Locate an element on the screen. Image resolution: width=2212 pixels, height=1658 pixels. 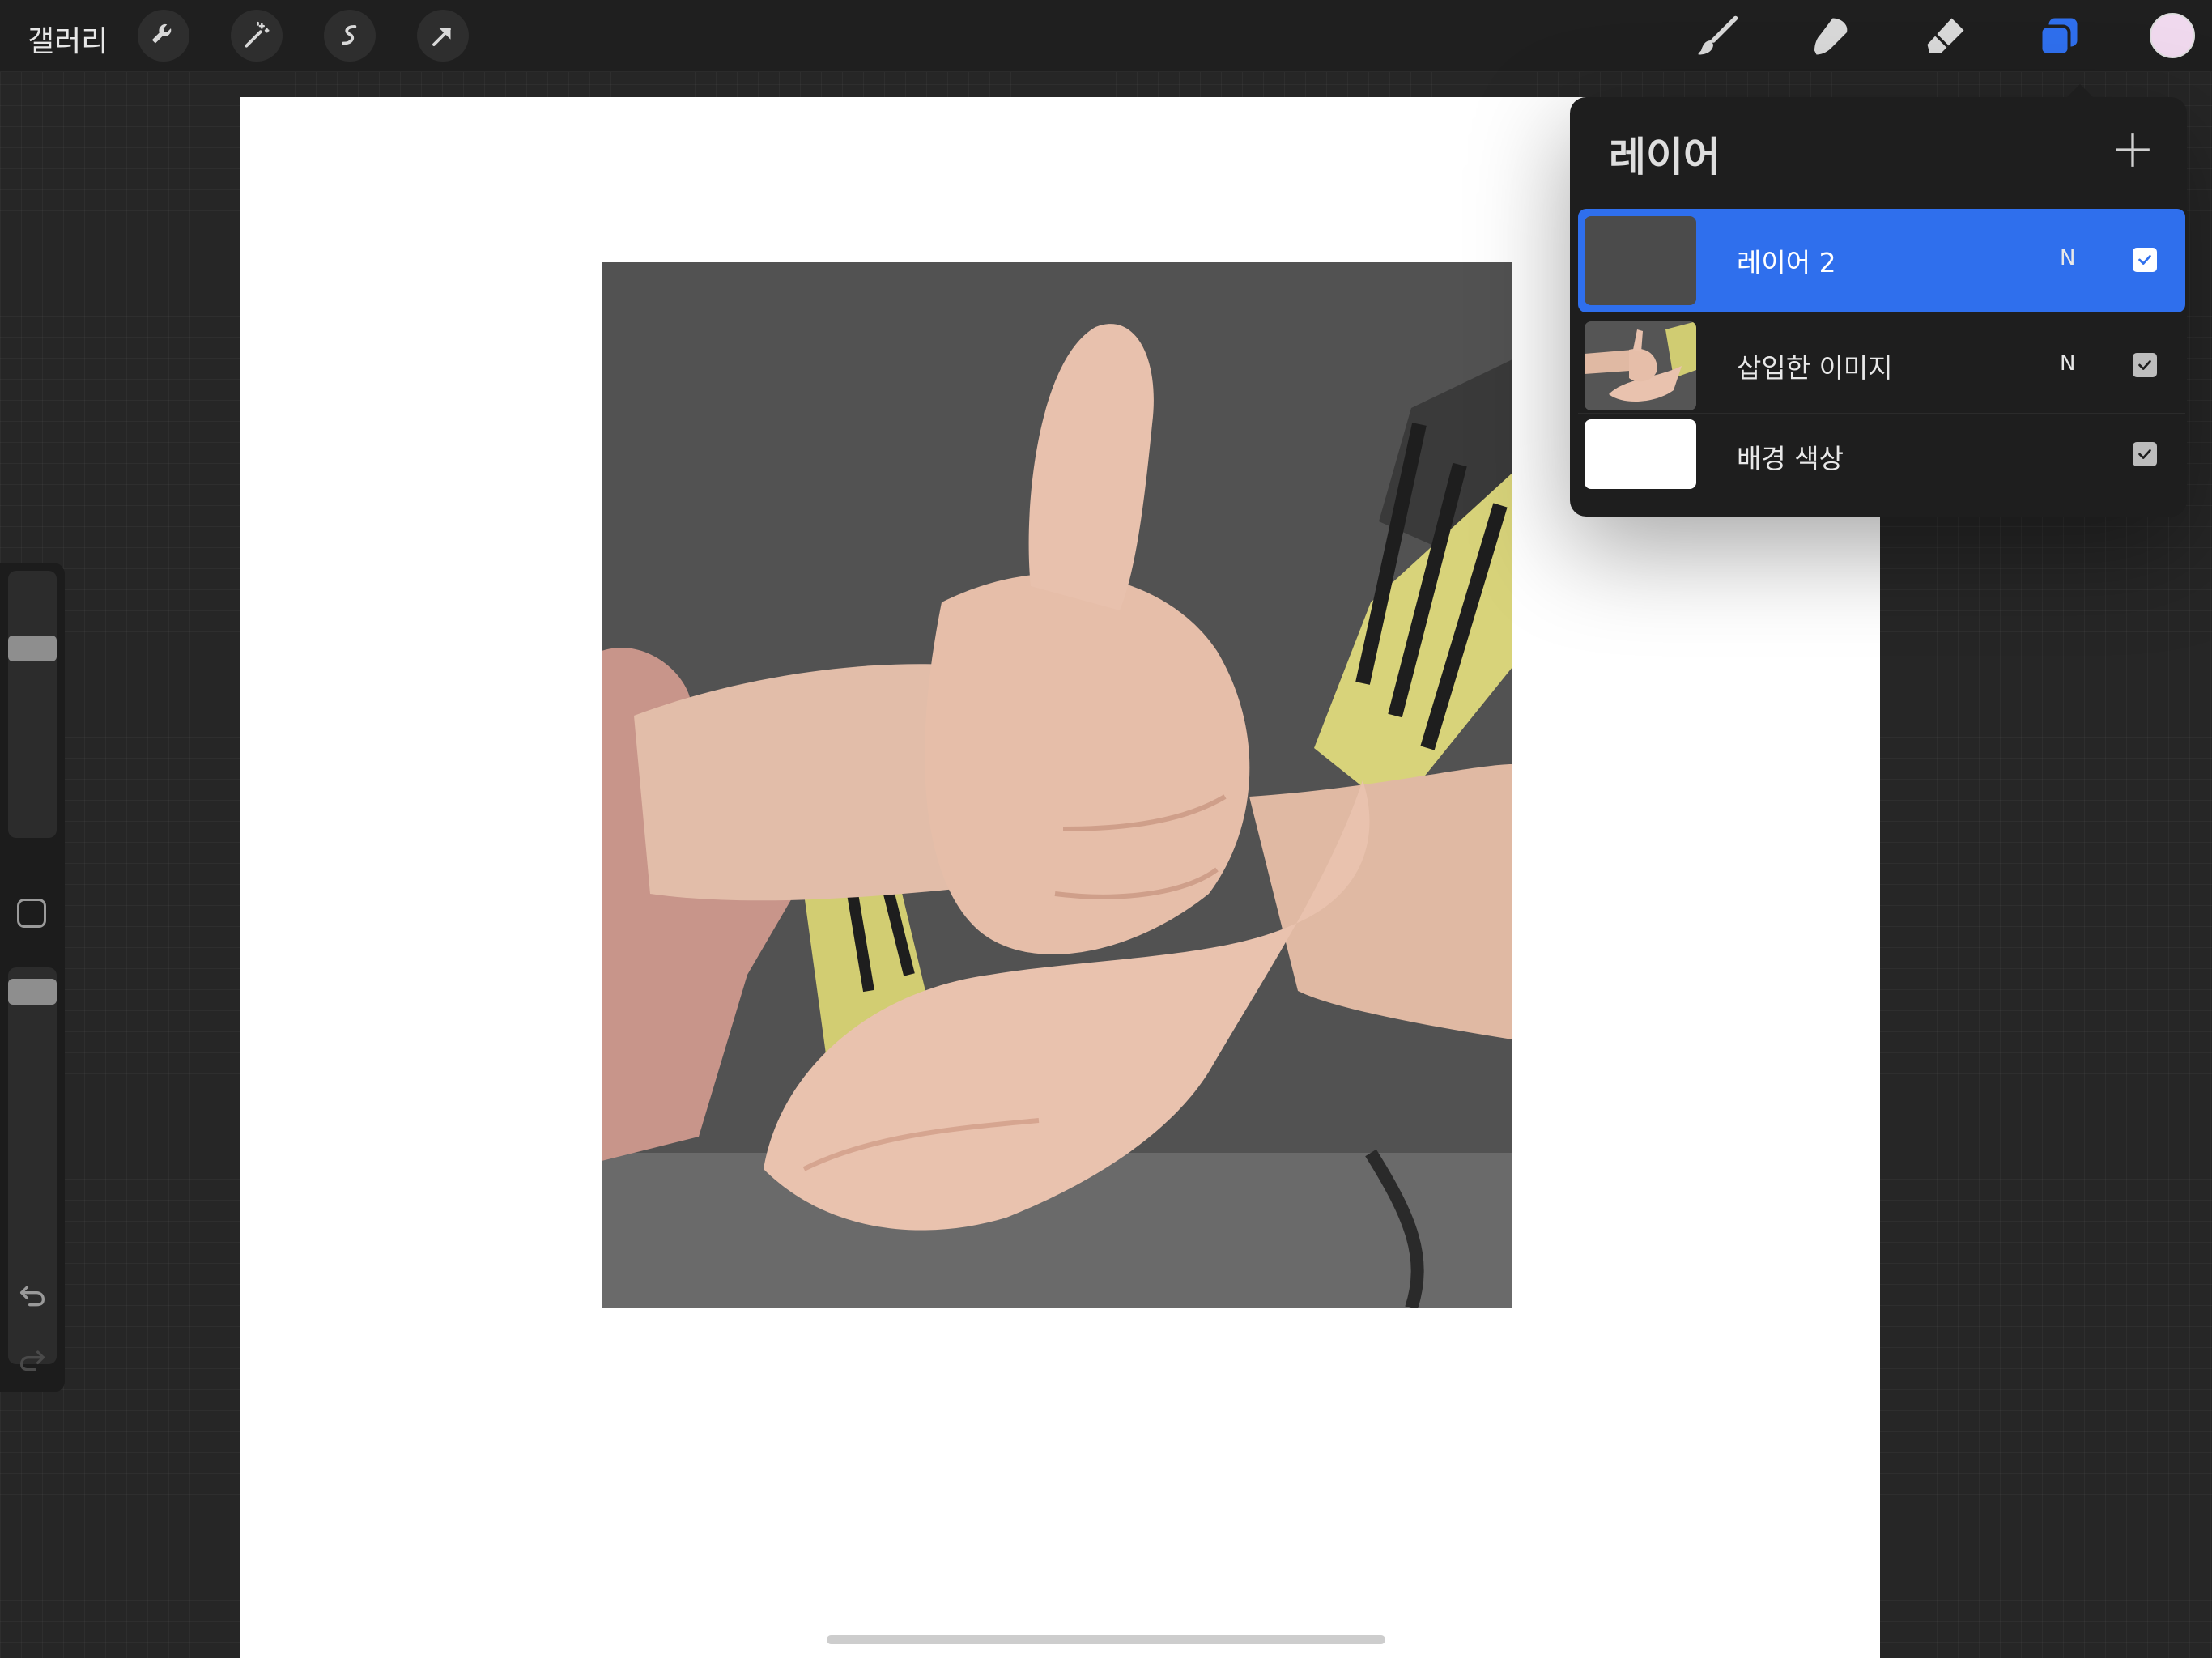
gallery-button: 갤러리 is located at coordinates (68, 39).